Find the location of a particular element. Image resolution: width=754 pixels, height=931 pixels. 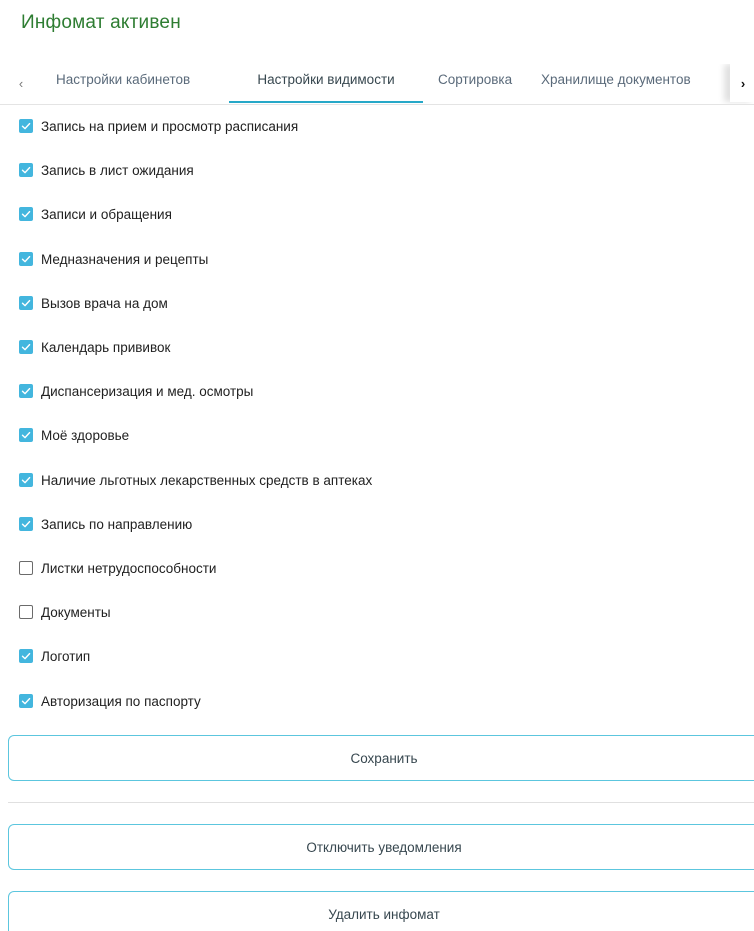

checkbox-option: Вызов врача на дом is located at coordinates (93, 303).